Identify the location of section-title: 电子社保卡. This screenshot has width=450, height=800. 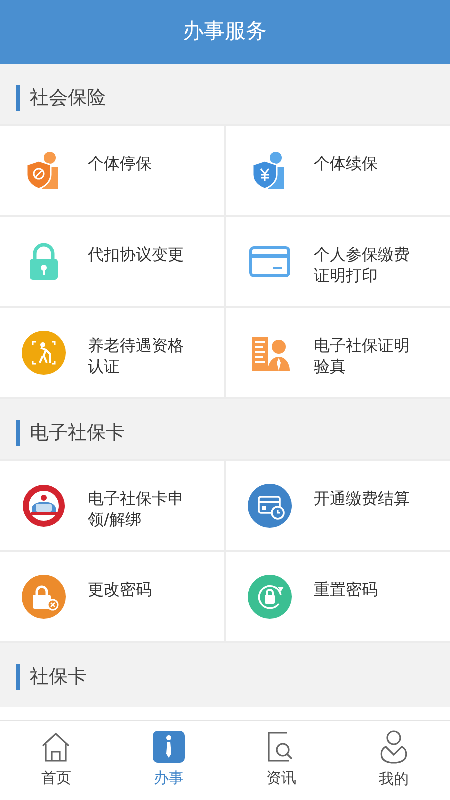
(77, 433).